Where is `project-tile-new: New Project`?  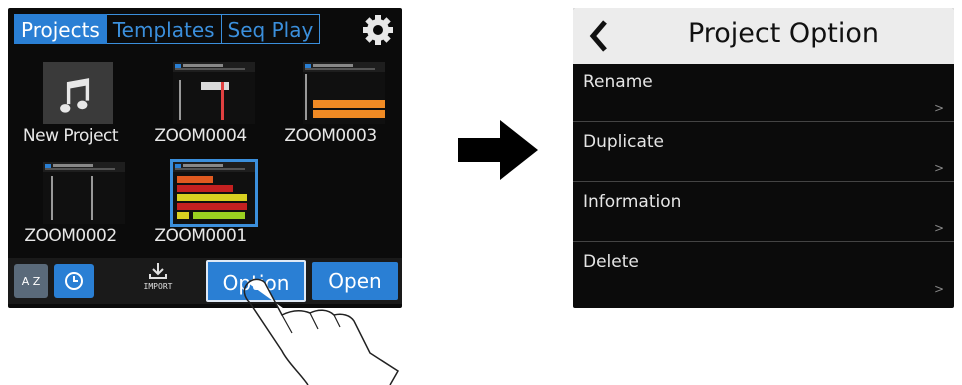 project-tile-new: New Project is located at coordinates (70, 104).